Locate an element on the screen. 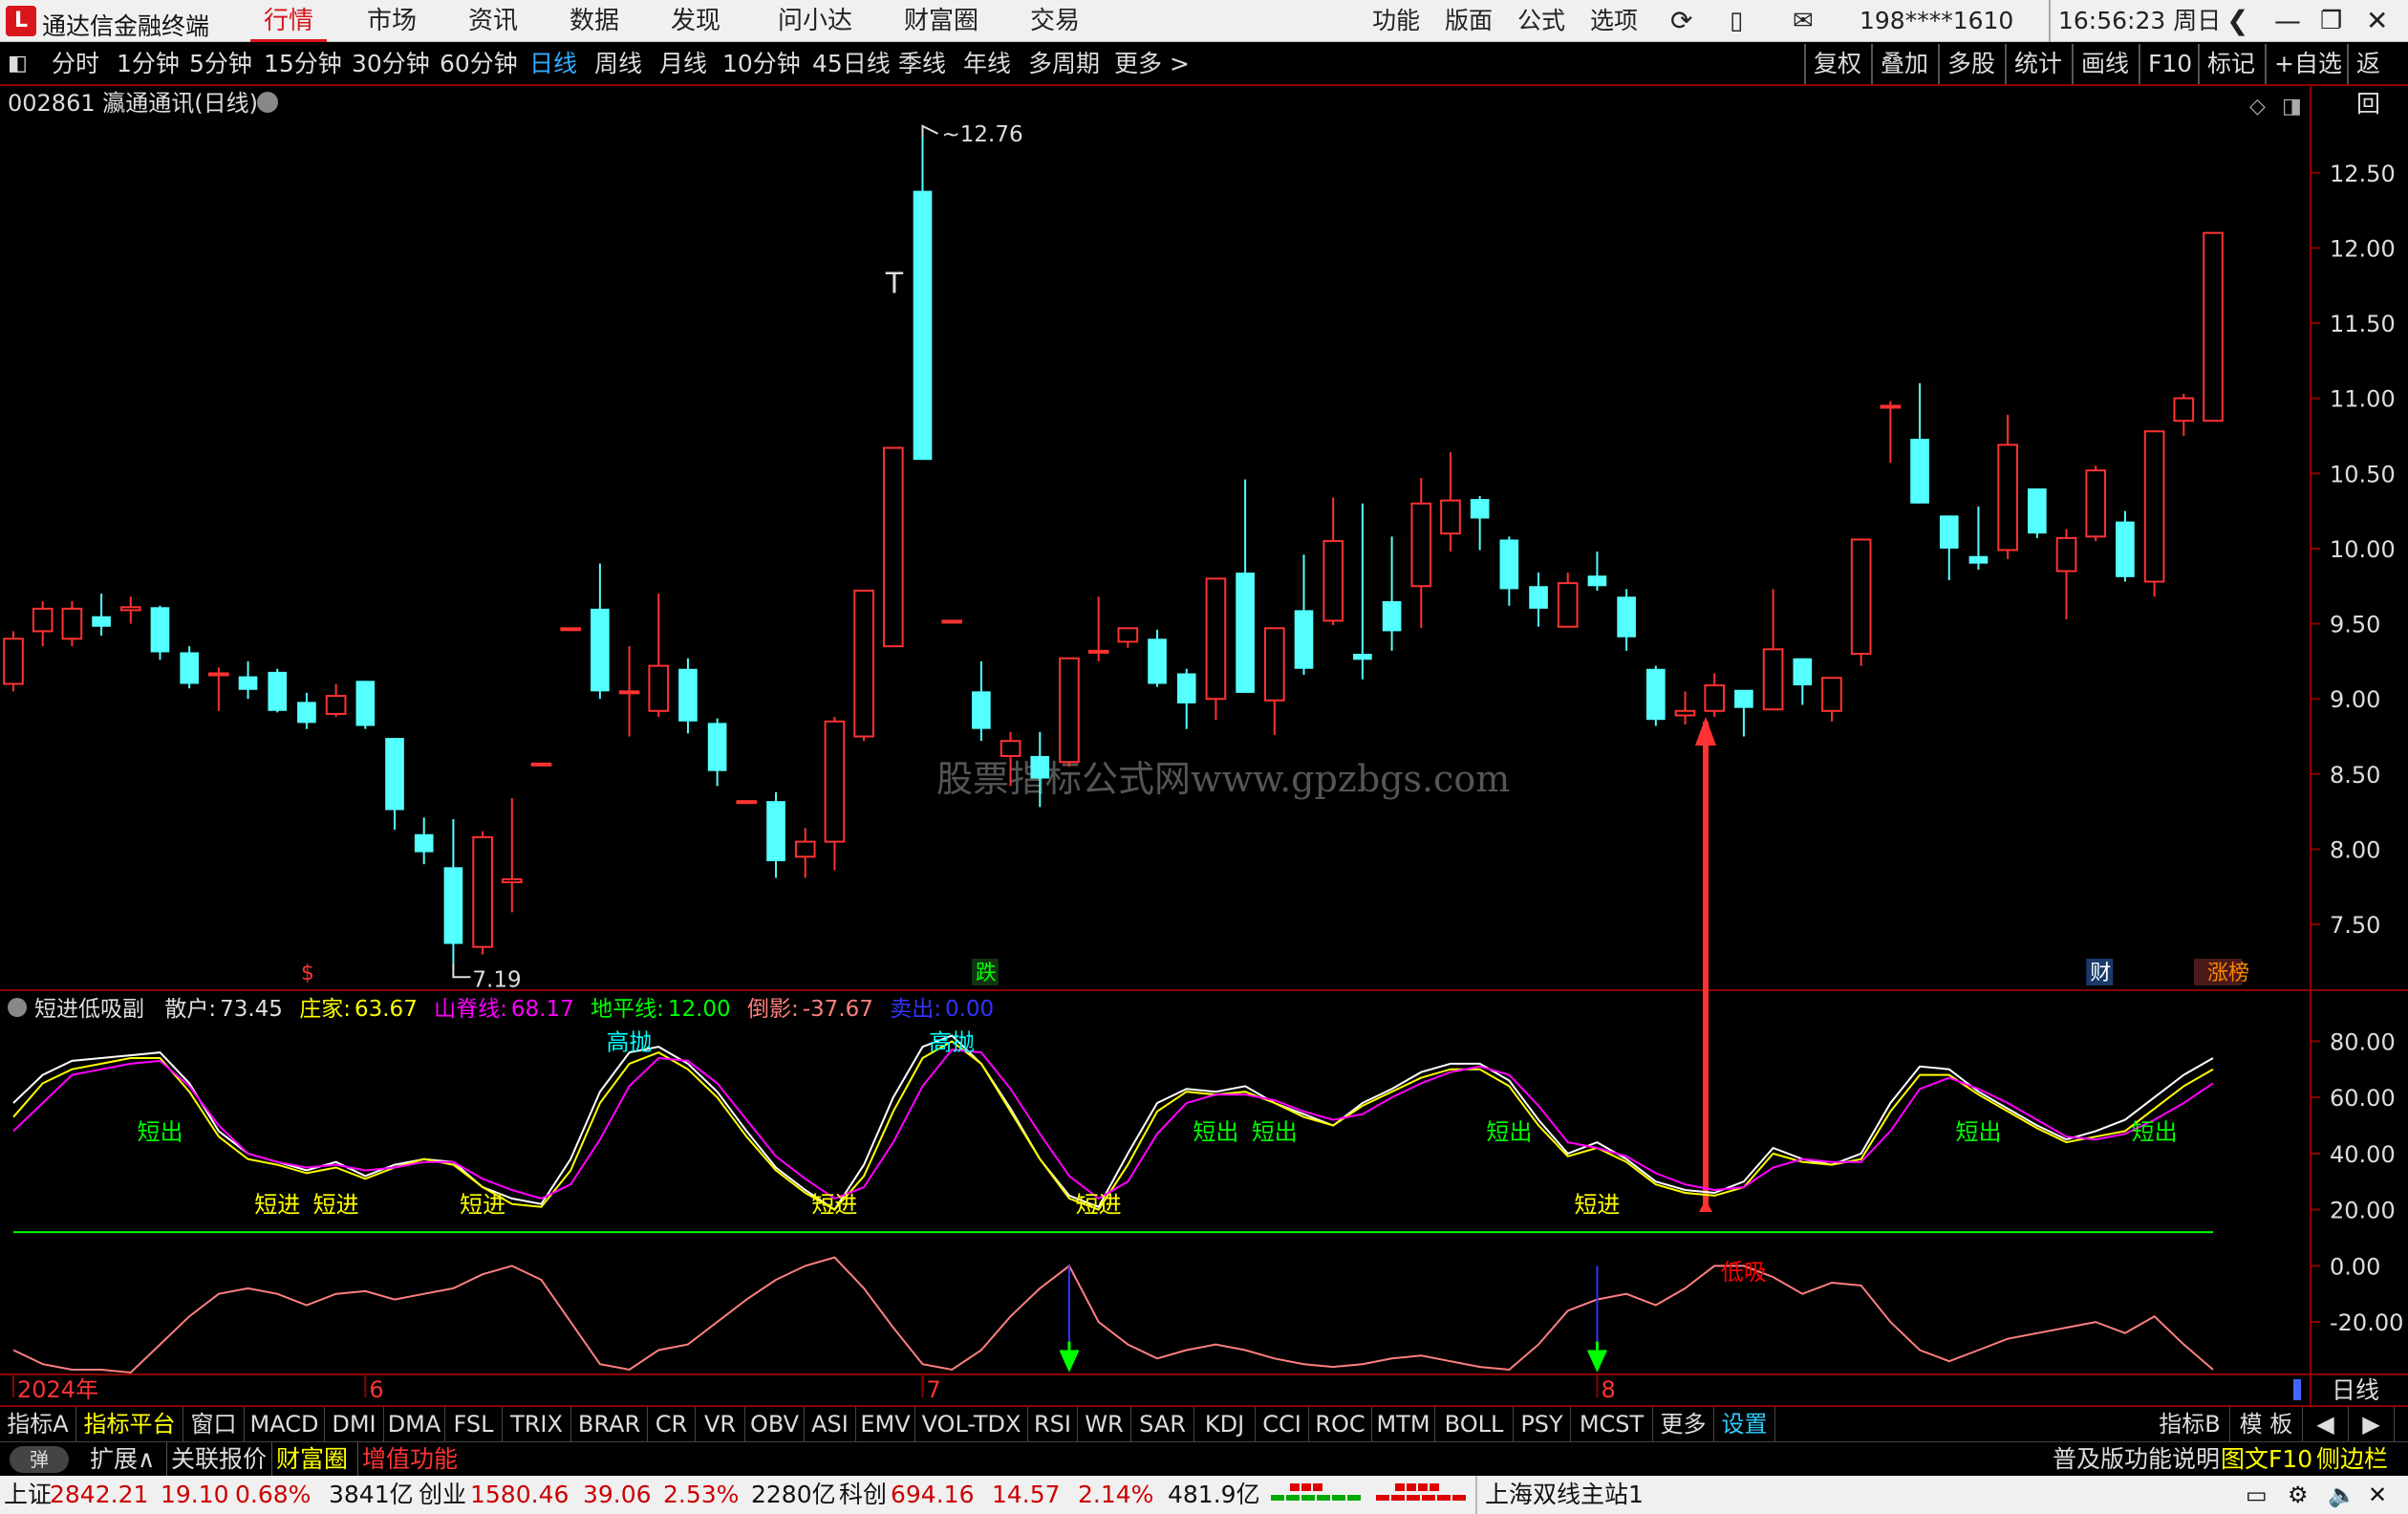 Image resolution: width=2408 pixels, height=1514 pixels. menu-trade: 交易 is located at coordinates (1055, 21).